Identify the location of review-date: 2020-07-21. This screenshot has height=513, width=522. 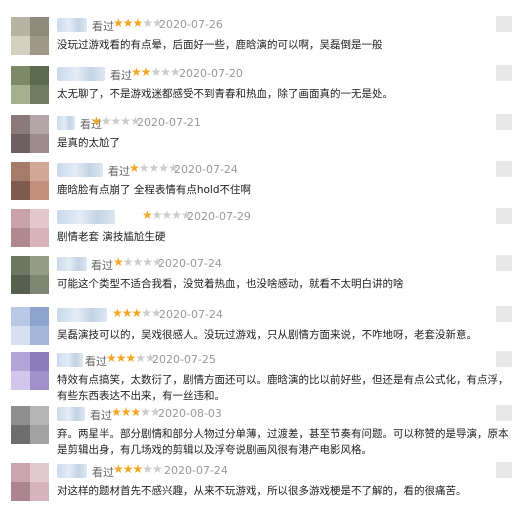
(169, 122).